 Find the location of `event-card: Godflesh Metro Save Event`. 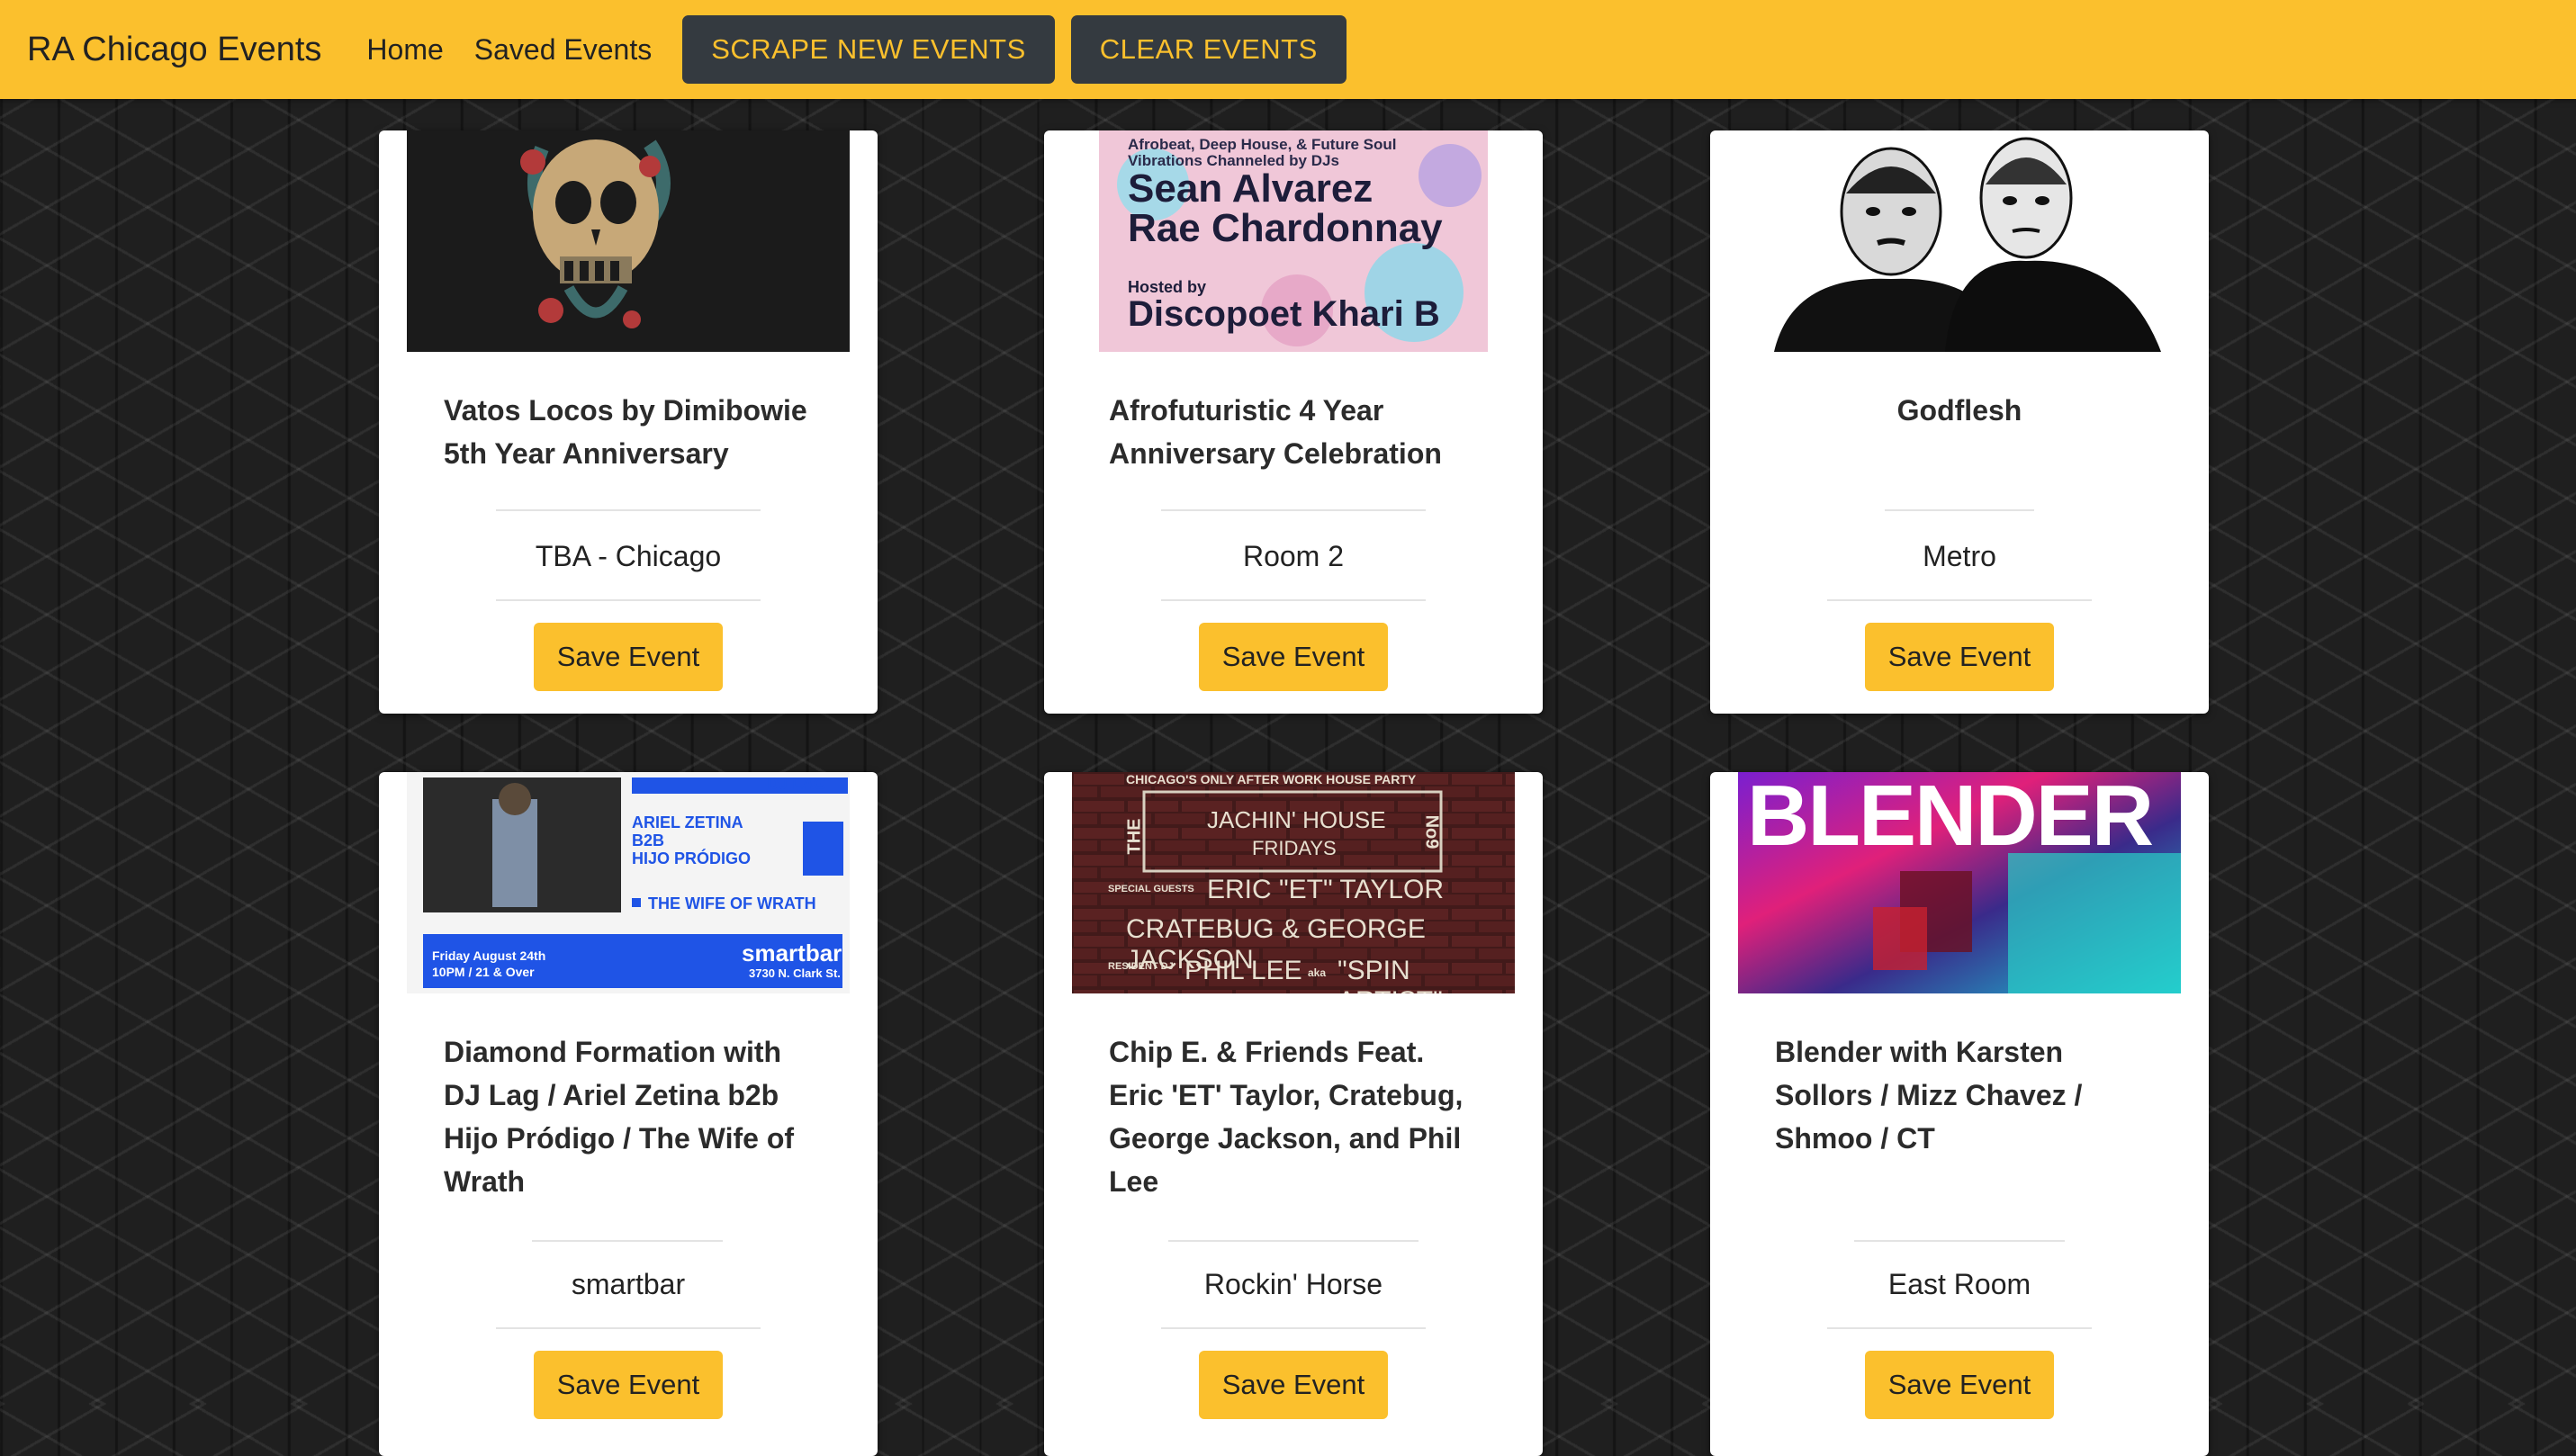

event-card: Godflesh Metro Save Event is located at coordinates (1959, 422).